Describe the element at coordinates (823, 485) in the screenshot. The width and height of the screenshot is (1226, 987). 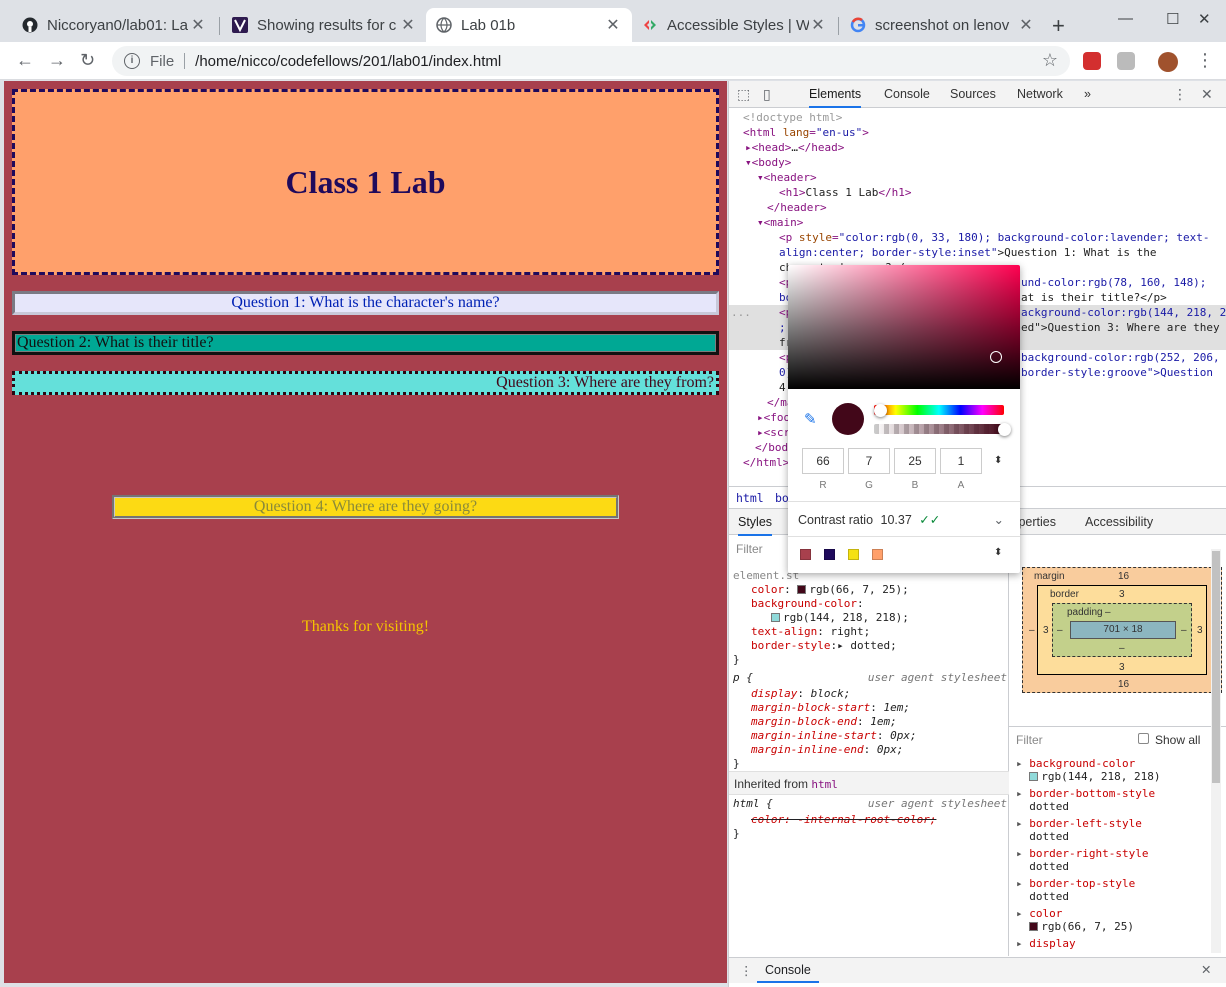
I see `r-label: R` at that location.